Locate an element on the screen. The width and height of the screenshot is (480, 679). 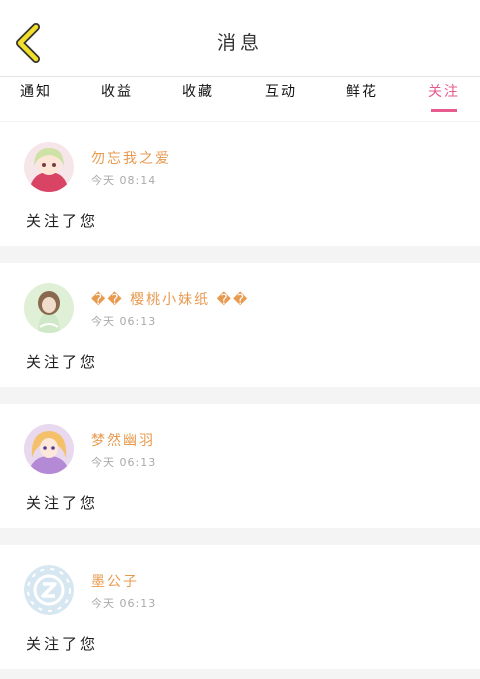
girl-photo-avatar-icon is located at coordinates (49, 308).